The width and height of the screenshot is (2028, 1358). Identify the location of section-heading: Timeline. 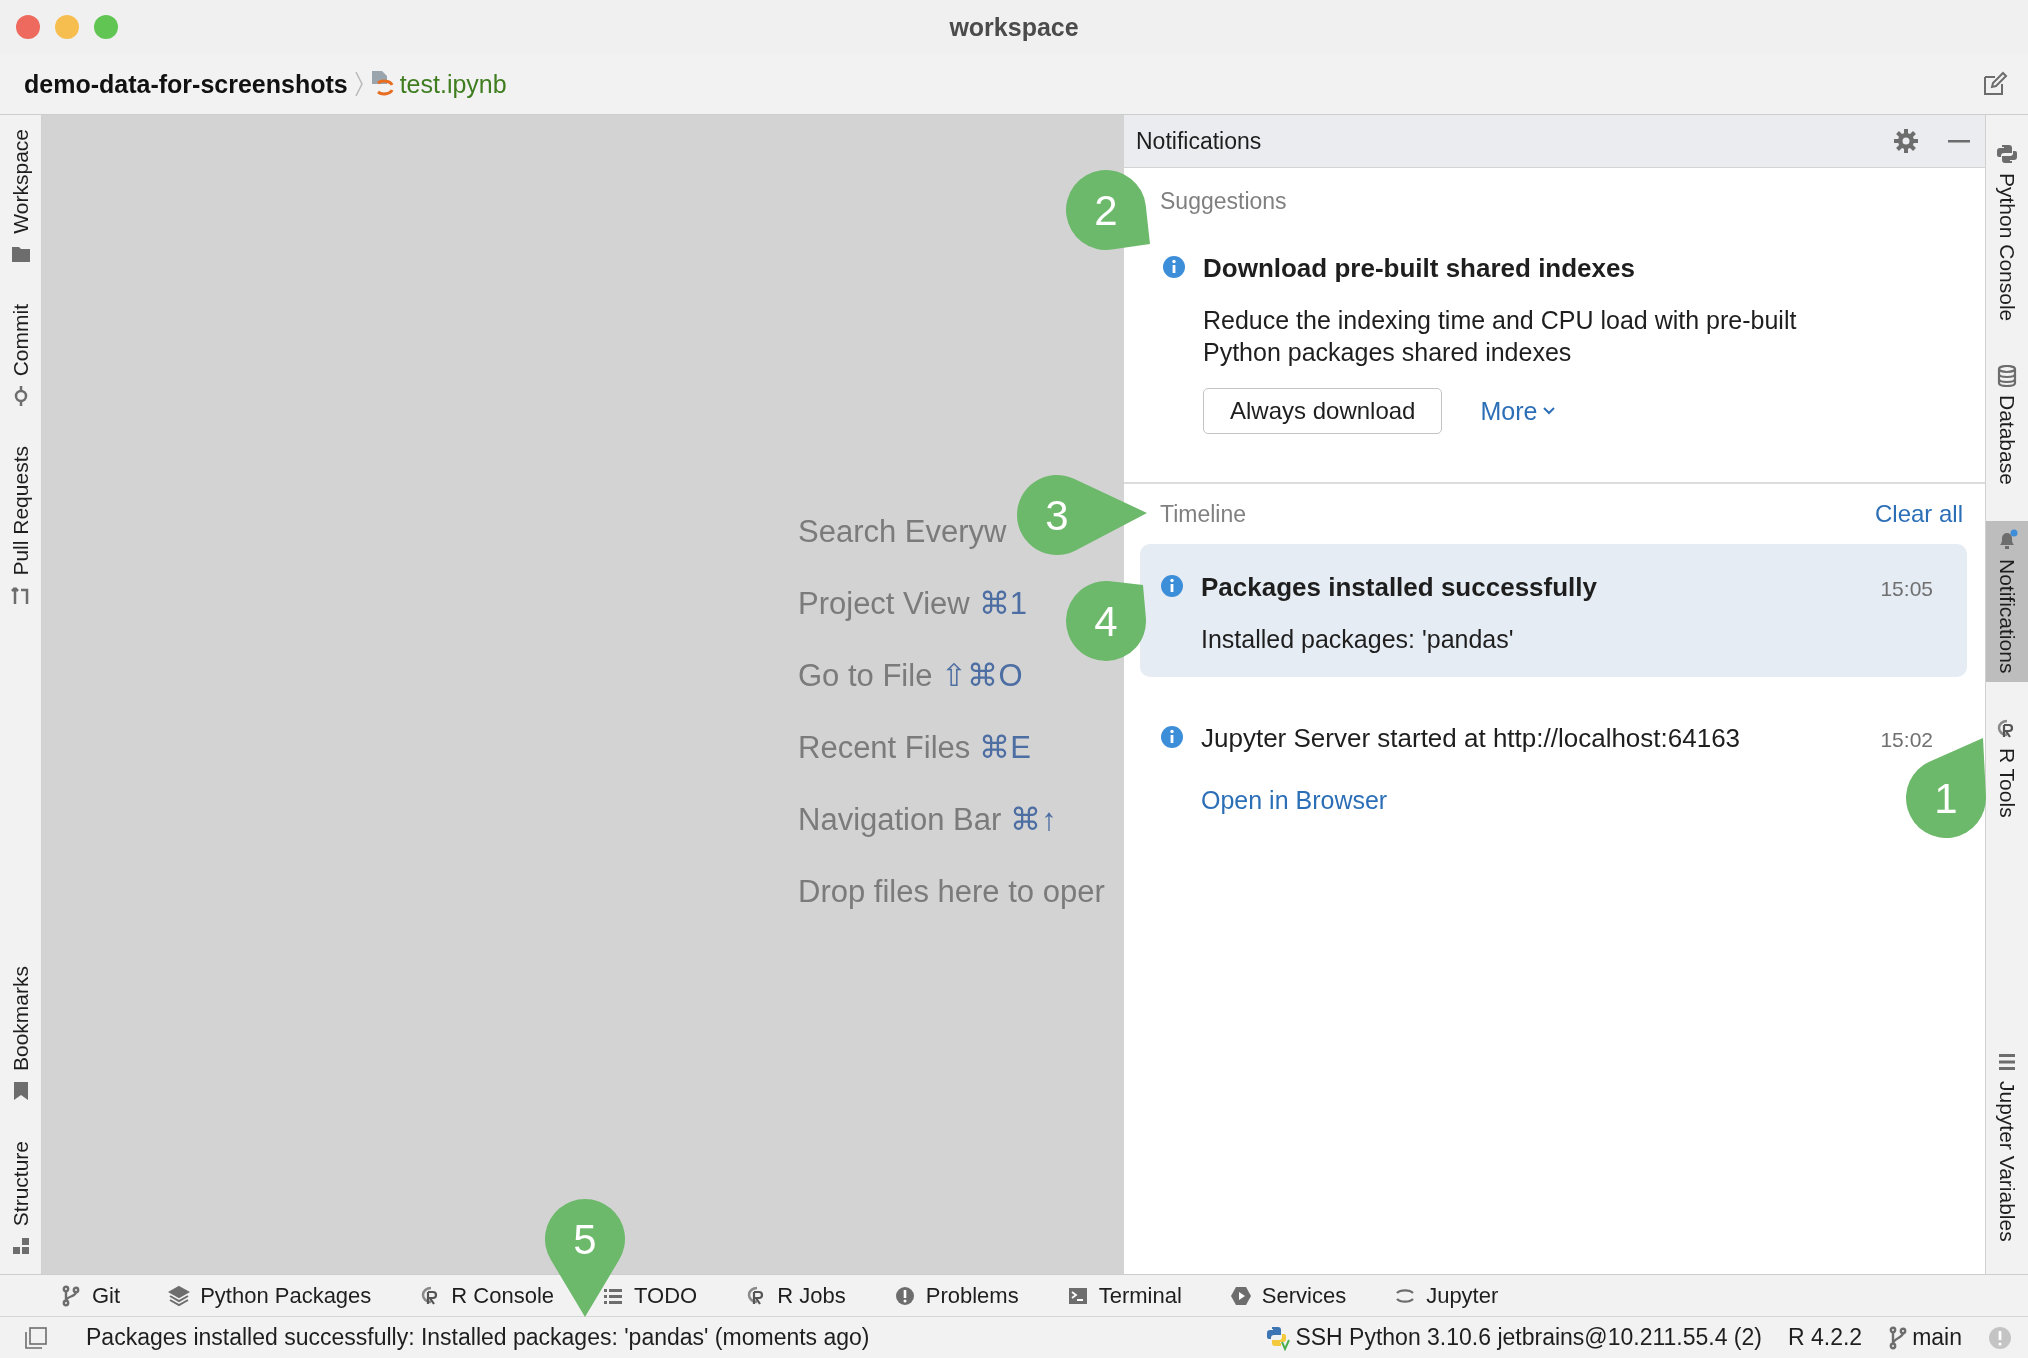
(1203, 514).